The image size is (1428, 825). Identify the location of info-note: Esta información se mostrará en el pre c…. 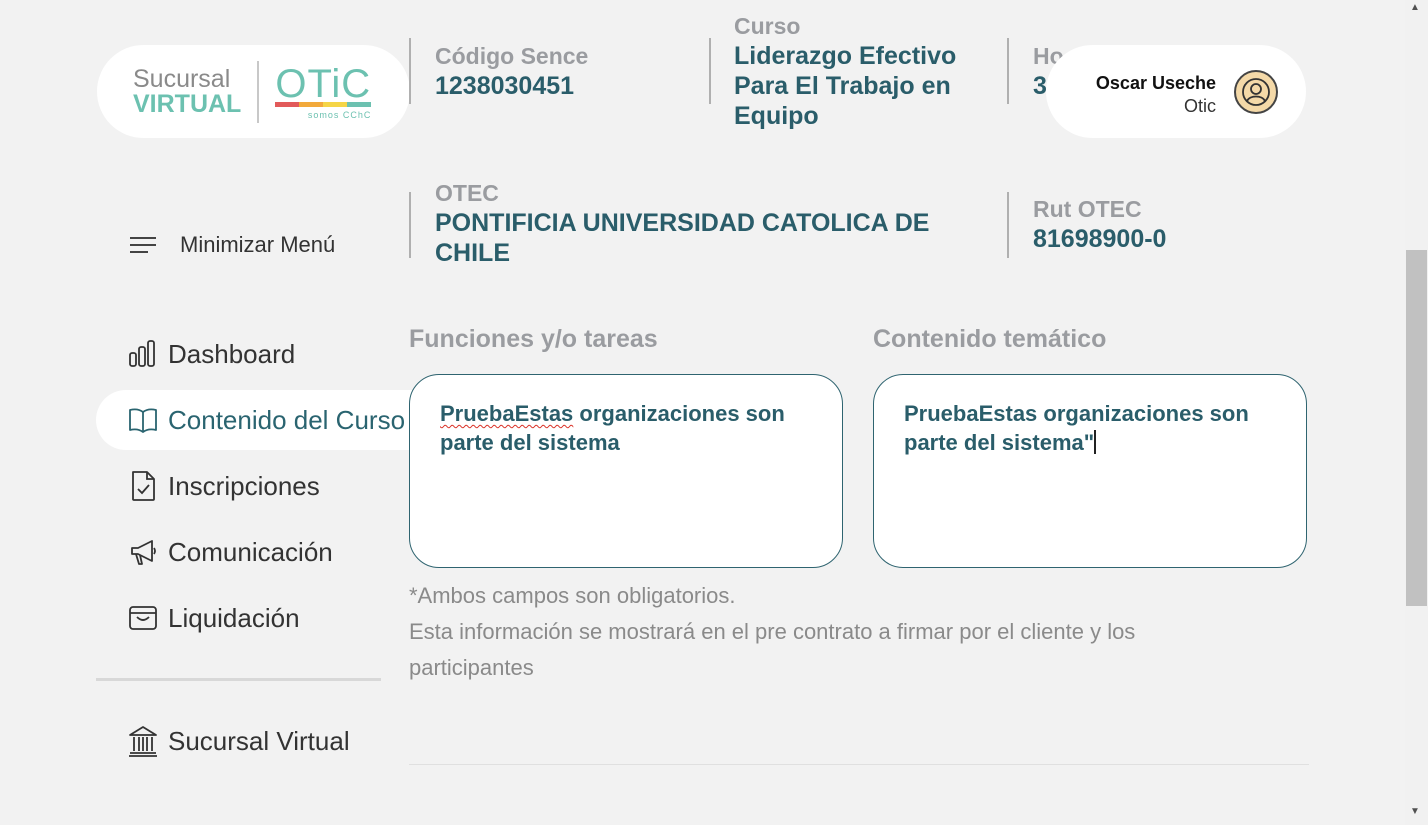
(772, 649).